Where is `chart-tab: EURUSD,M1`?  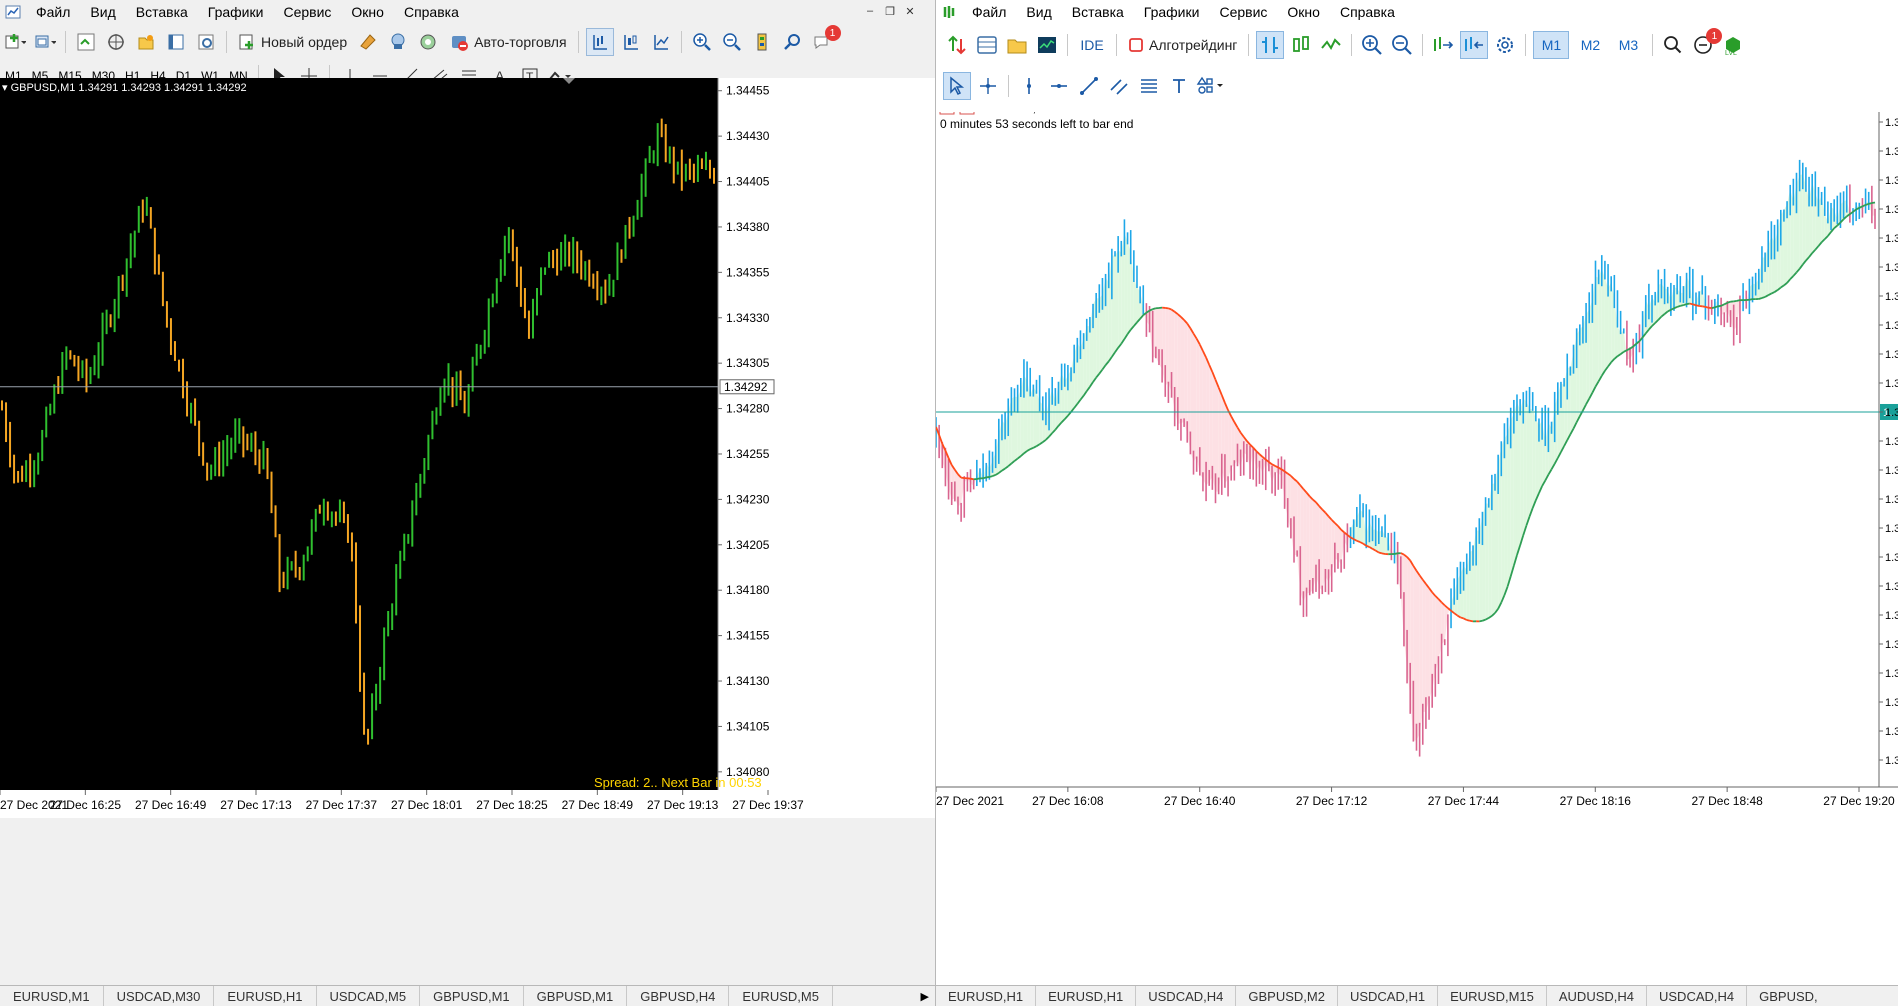
chart-tab: EURUSD,M1 is located at coordinates (52, 996).